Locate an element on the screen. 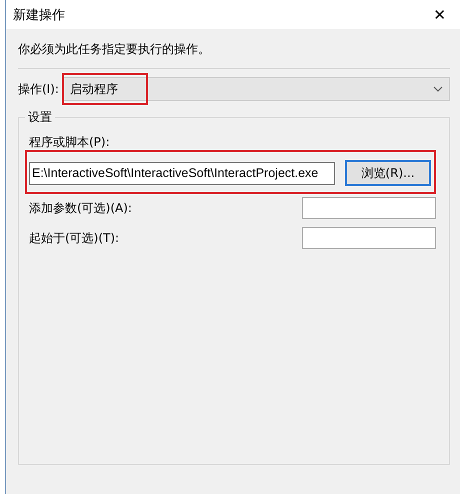  action-label: 操作(I): is located at coordinates (38, 89).